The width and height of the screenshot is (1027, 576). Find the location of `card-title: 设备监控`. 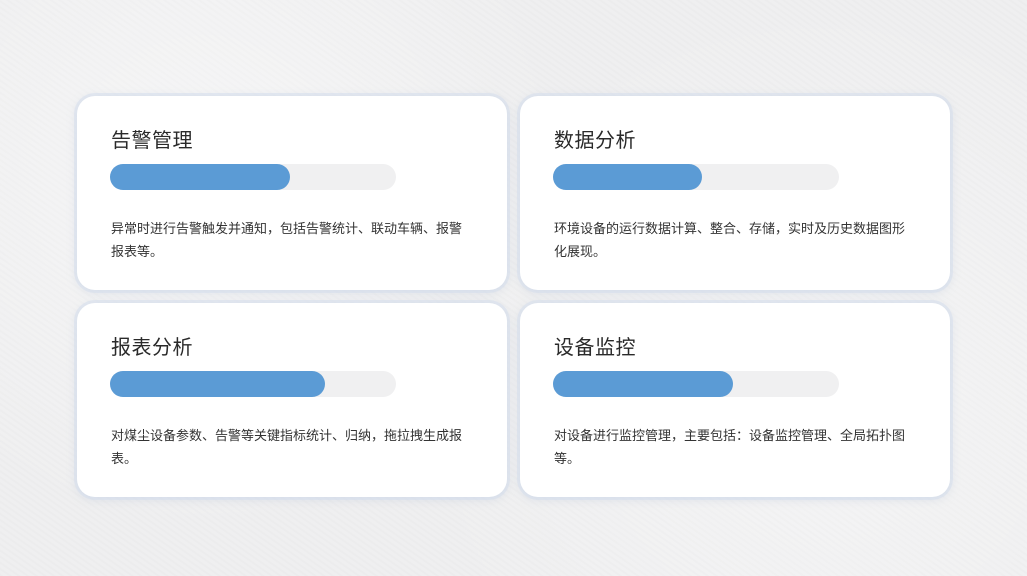

card-title: 设备监控 is located at coordinates (595, 347).